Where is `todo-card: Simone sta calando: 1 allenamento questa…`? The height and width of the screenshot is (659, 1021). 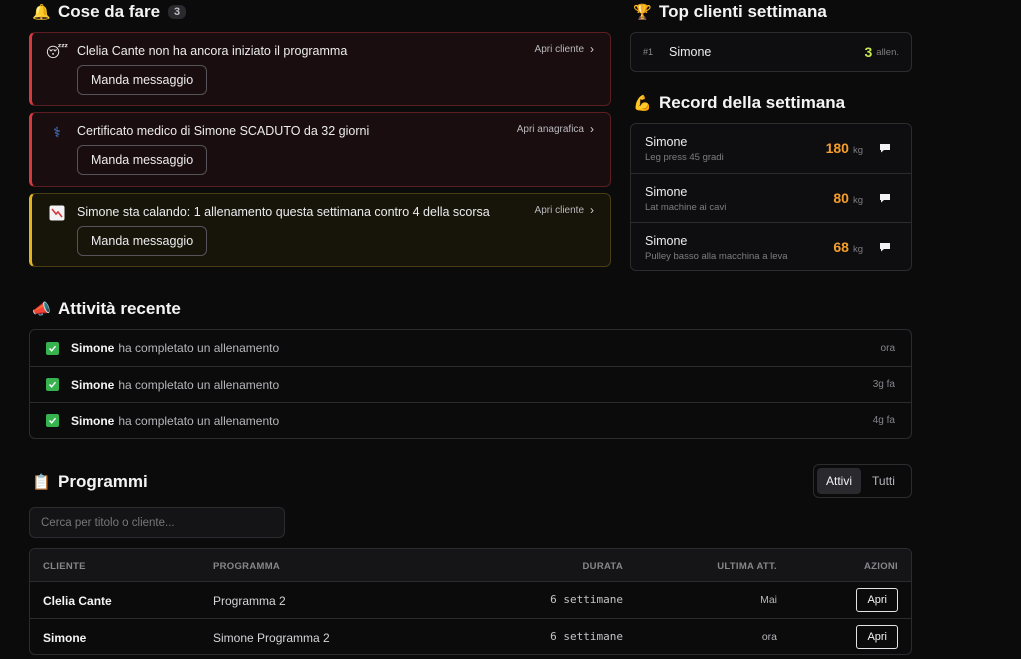
todo-card: Simone sta calando: 1 allenamento questa… is located at coordinates (320, 230).